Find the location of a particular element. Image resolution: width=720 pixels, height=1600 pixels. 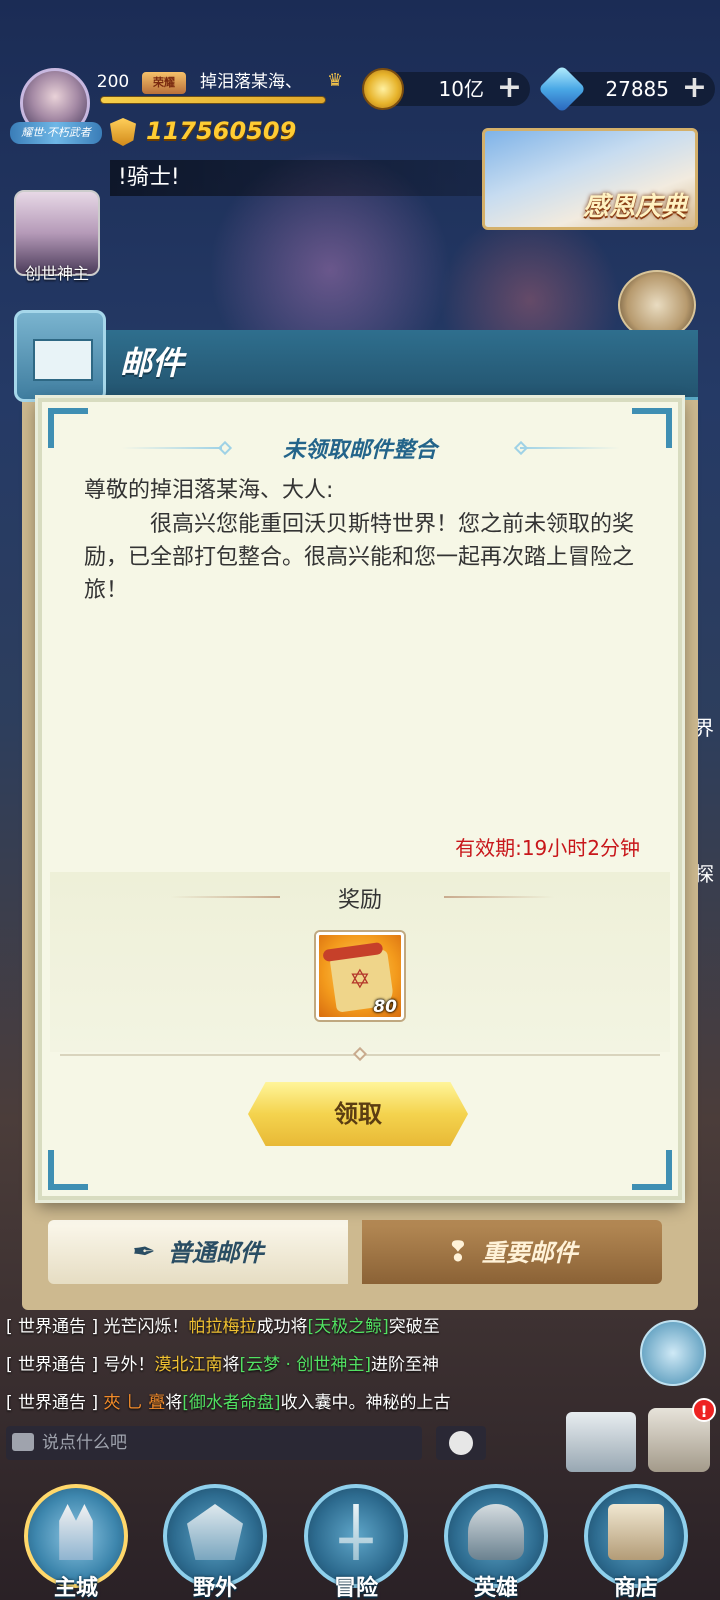

reward-section: 奖励 ✡ 80 is located at coordinates (360, 962).